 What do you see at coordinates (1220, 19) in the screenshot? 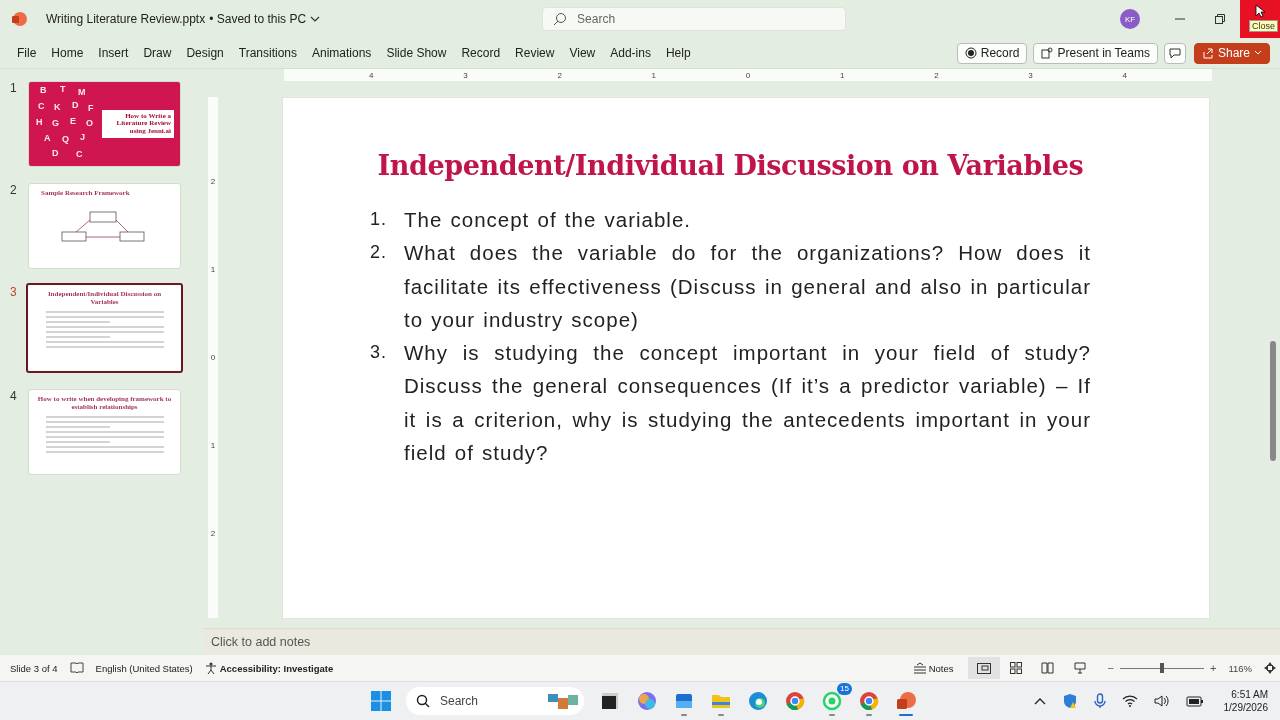
I see `restore-icon` at bounding box center [1220, 19].